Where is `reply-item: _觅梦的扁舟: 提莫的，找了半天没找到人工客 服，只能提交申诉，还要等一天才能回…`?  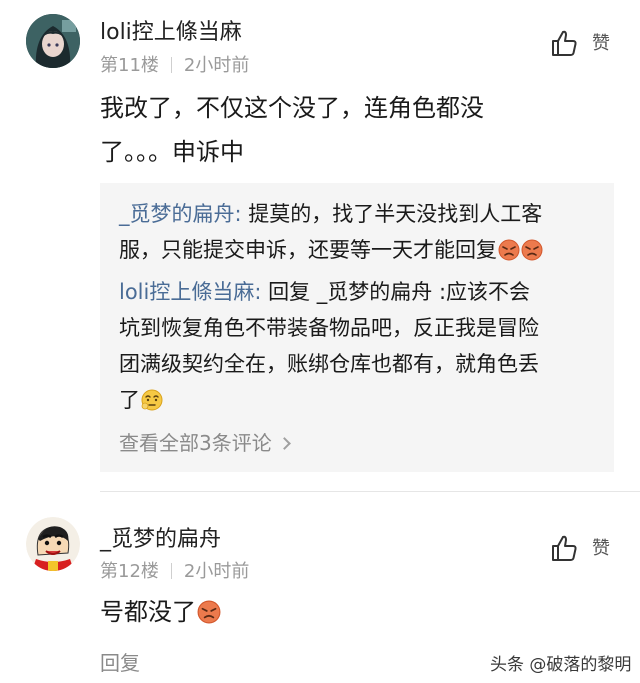
reply-item: _觅梦的扁舟: 提莫的，找了半天没找到人工客 服，只能提交申诉，还要等一天才能回… is located at coordinates (359, 232).